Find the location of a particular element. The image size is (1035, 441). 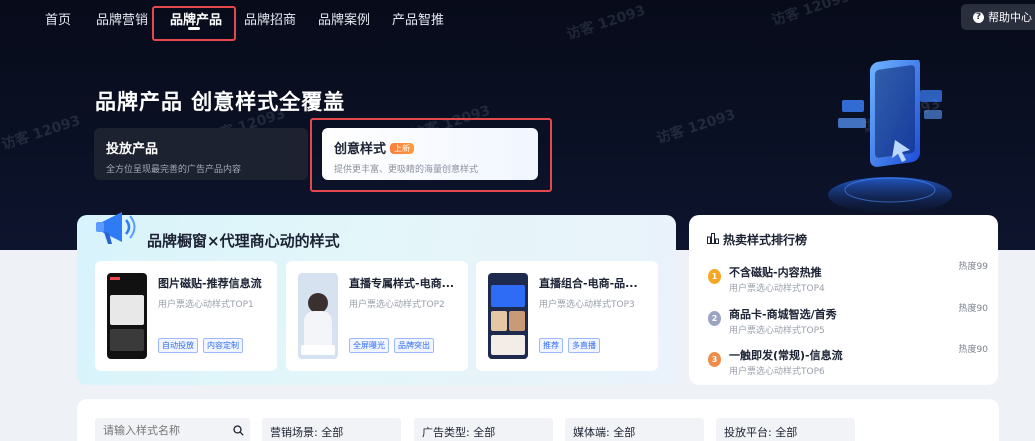

style-card: 图片磁贴-推荐信息流 用户票选心动样式TOP1 自动投放 内容定制 is located at coordinates (186, 316).